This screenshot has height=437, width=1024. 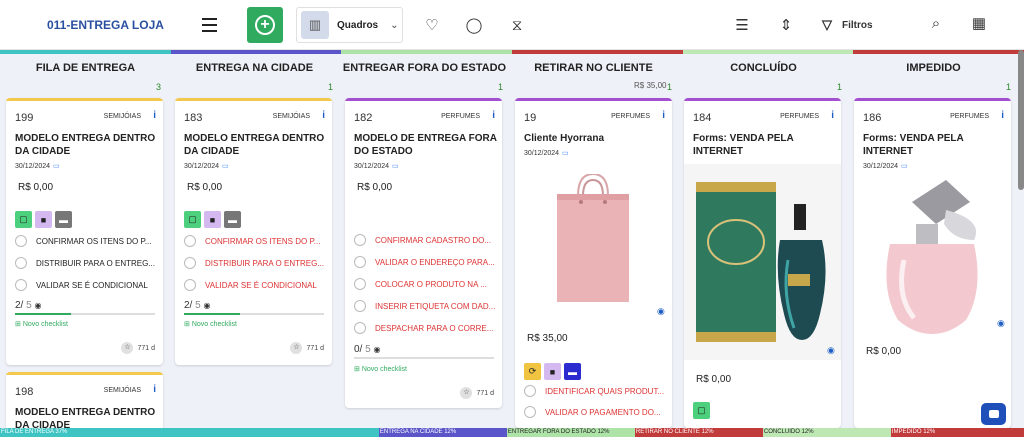 What do you see at coordinates (349, 25) in the screenshot?
I see `view-selector: ▥ Quadros ⌄` at bounding box center [349, 25].